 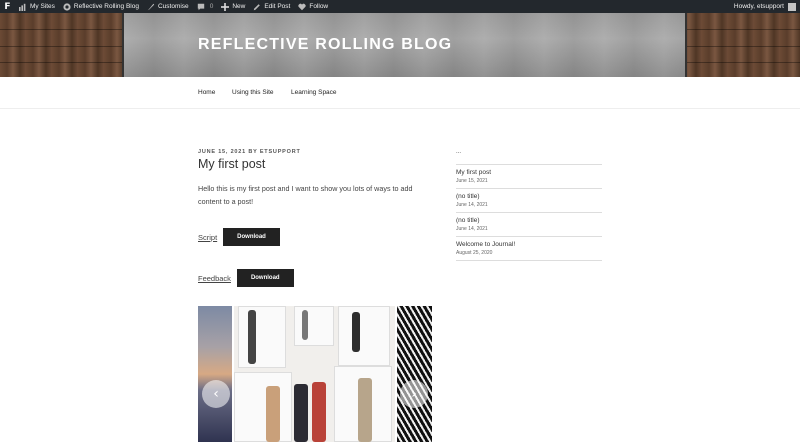 I want to click on chevron-right-icon: ›, so click(x=414, y=394).